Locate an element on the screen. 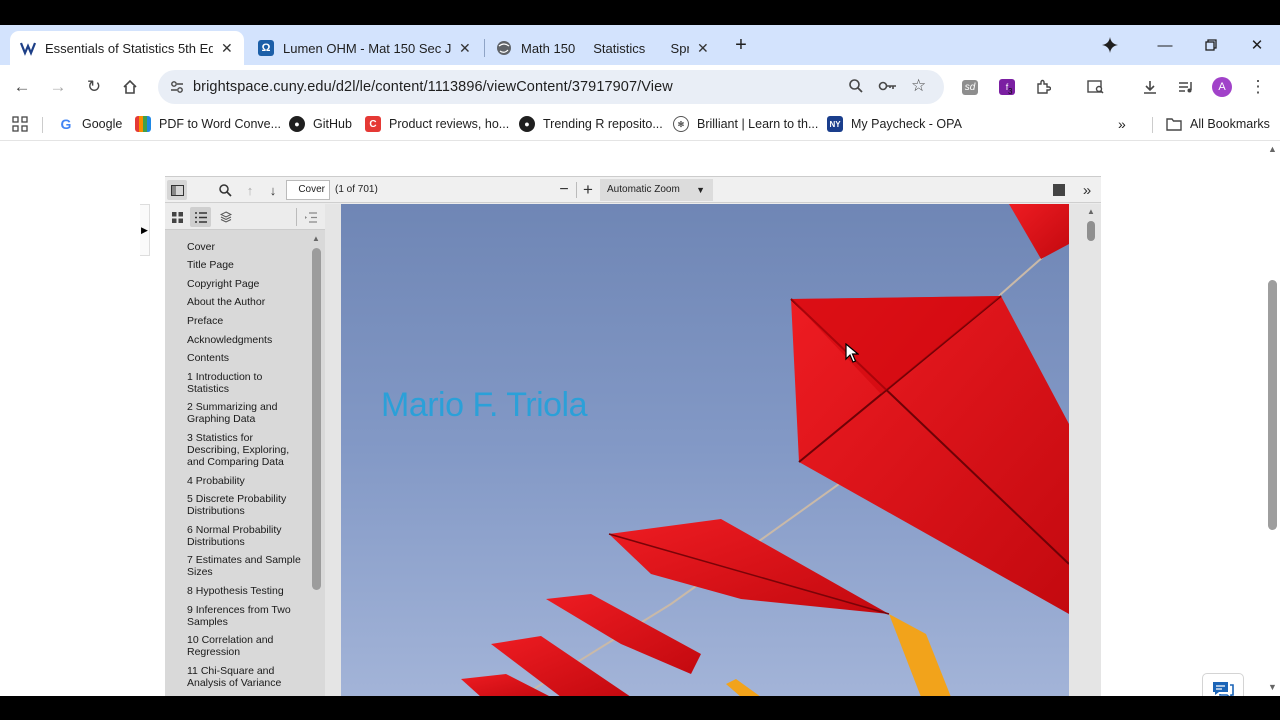 This screenshot has width=1280, height=720. site-settings-icon is located at coordinates (177, 89).